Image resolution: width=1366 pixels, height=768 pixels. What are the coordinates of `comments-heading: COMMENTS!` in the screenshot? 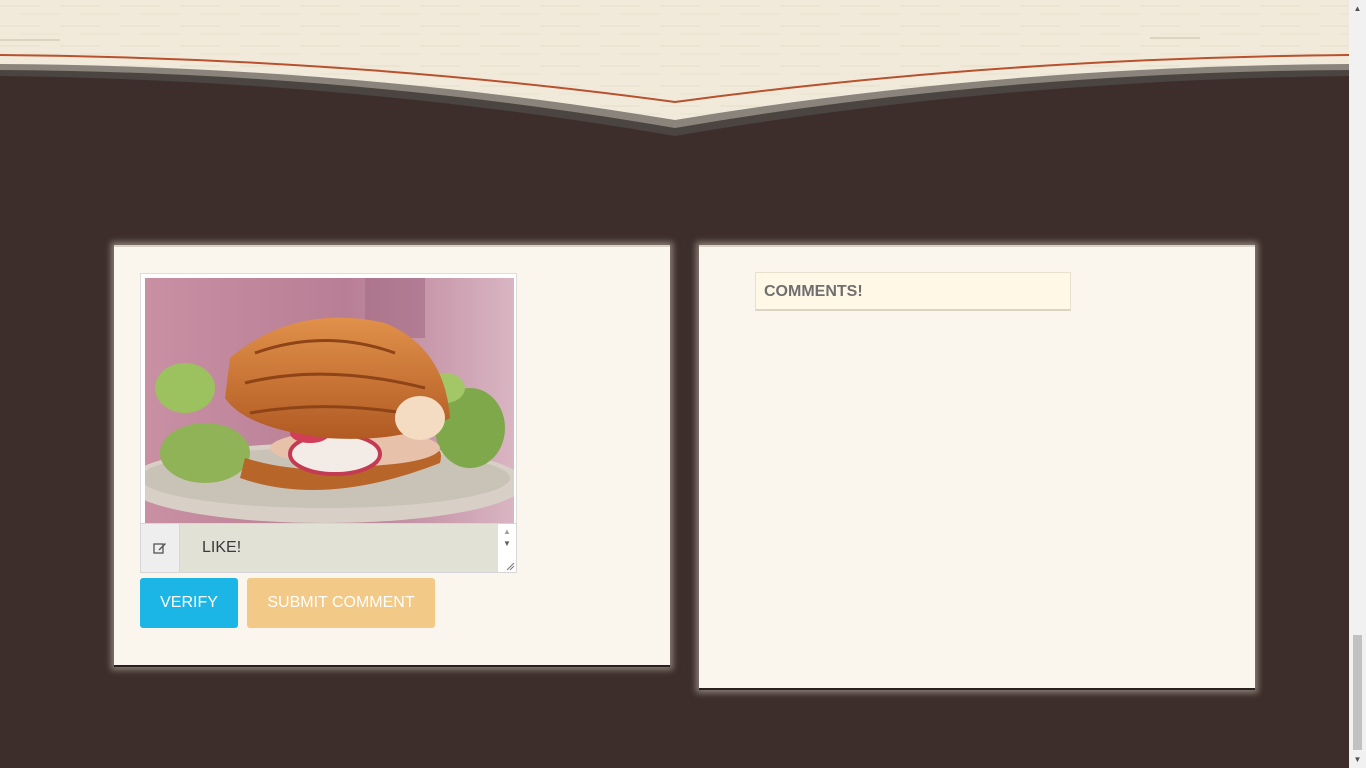 It's located at (913, 291).